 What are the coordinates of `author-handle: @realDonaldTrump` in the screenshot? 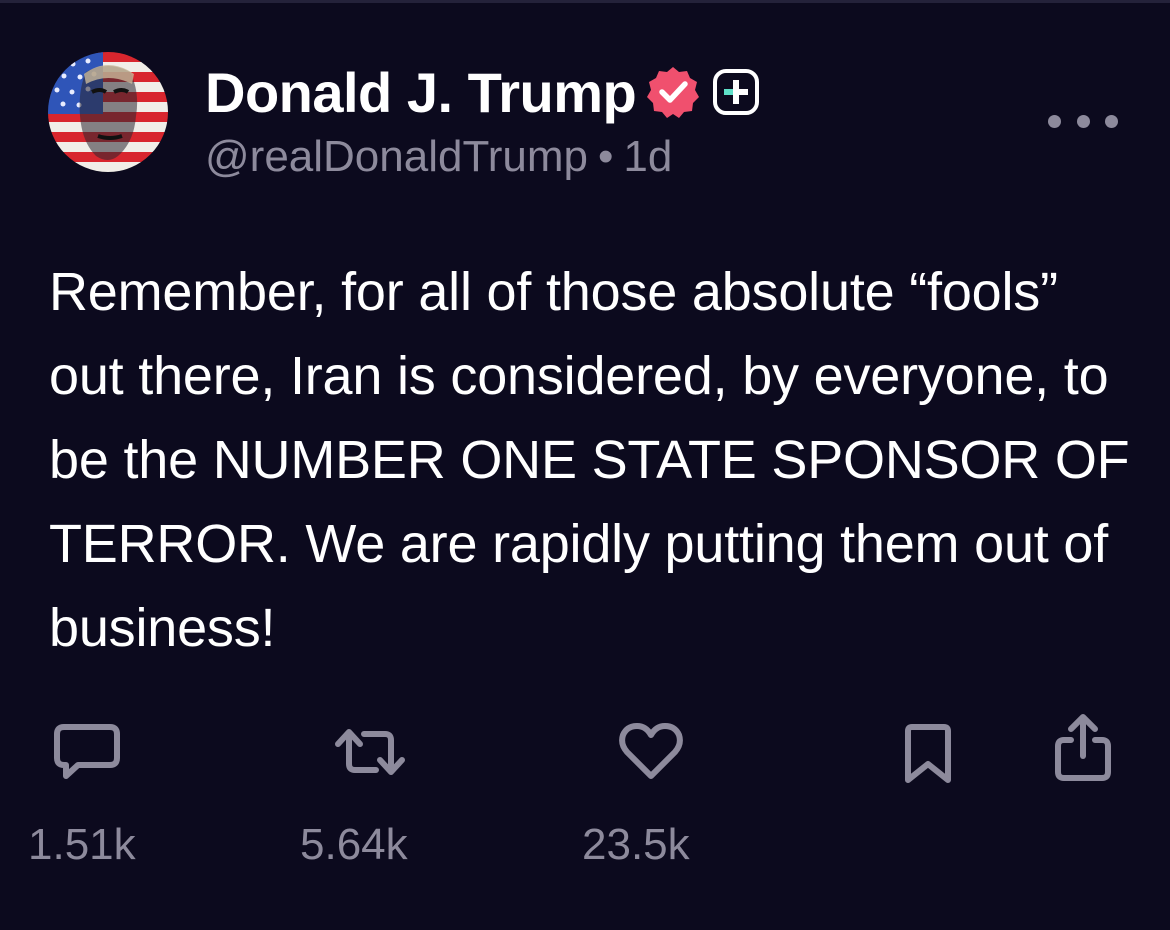 It's located at (396, 156).